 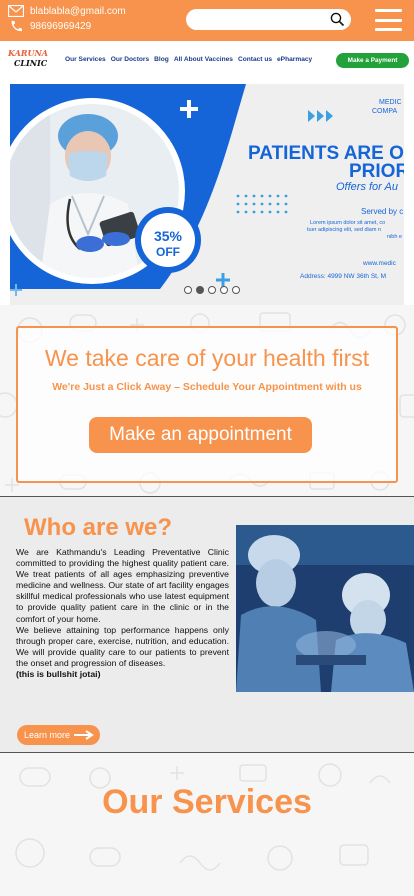 What do you see at coordinates (384, 111) in the screenshot?
I see `banner-corner-text-2: COMPA` at bounding box center [384, 111].